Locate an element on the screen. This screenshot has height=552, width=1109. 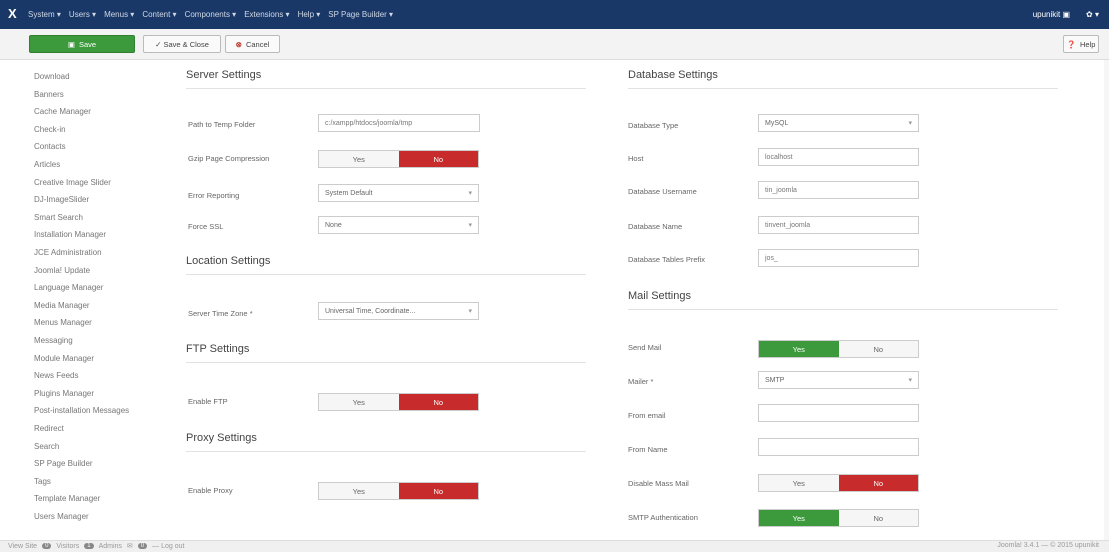
sidebar-item: Template Manager is located at coordinates (67, 498).